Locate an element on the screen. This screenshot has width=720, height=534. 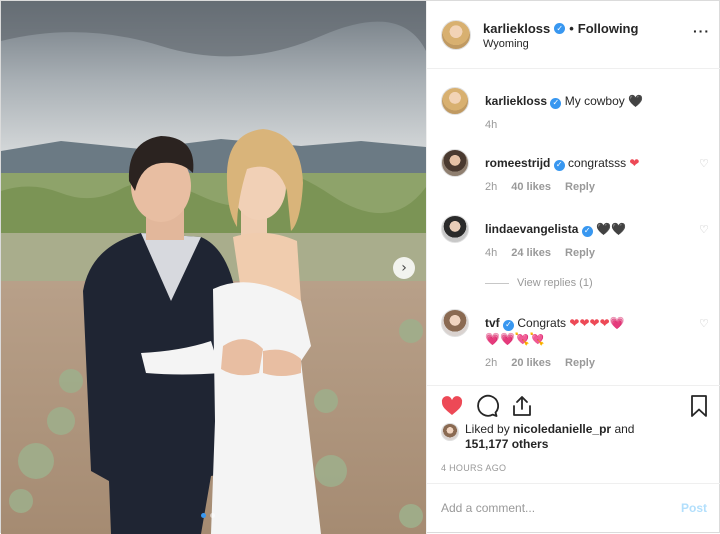
likes-user: nicoledanielle_pr is located at coordinates (562, 429).